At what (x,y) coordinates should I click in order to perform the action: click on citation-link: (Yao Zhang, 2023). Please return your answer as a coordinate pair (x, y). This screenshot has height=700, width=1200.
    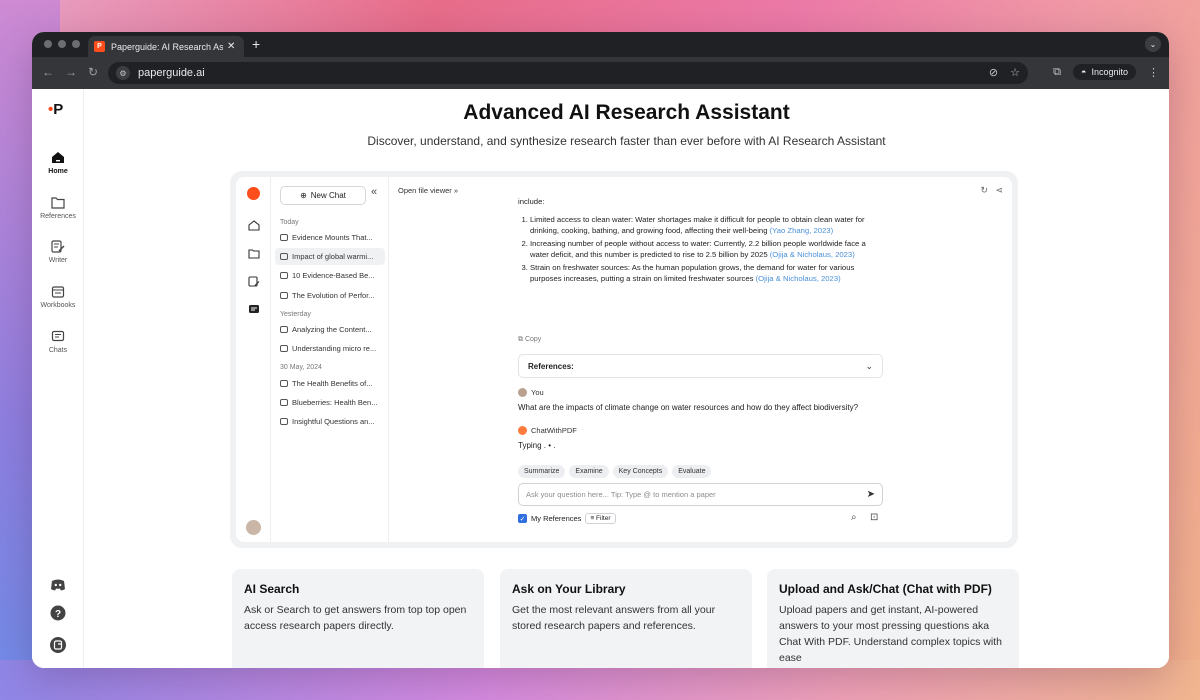
    Looking at the image, I should click on (802, 230).